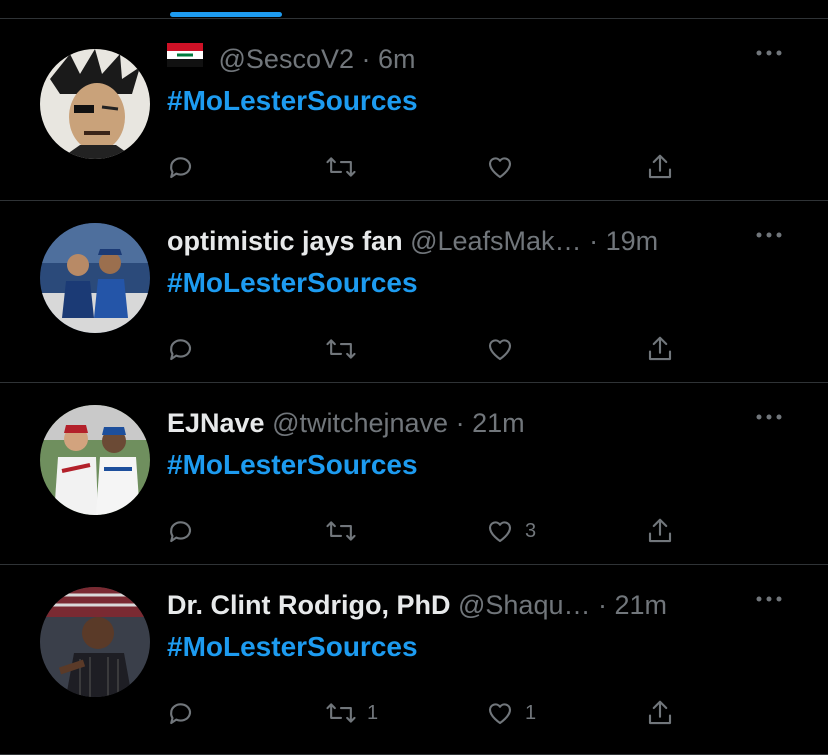 This screenshot has height=755, width=828. I want to click on like-button: 3, so click(510, 531).